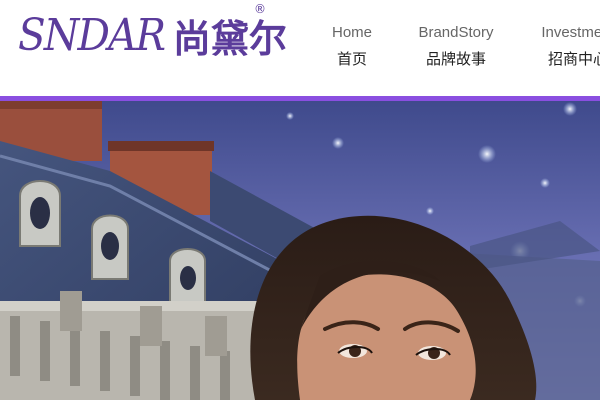 The width and height of the screenshot is (600, 400). What do you see at coordinates (351, 59) in the screenshot?
I see `nav-item-cn-label: 首页` at bounding box center [351, 59].